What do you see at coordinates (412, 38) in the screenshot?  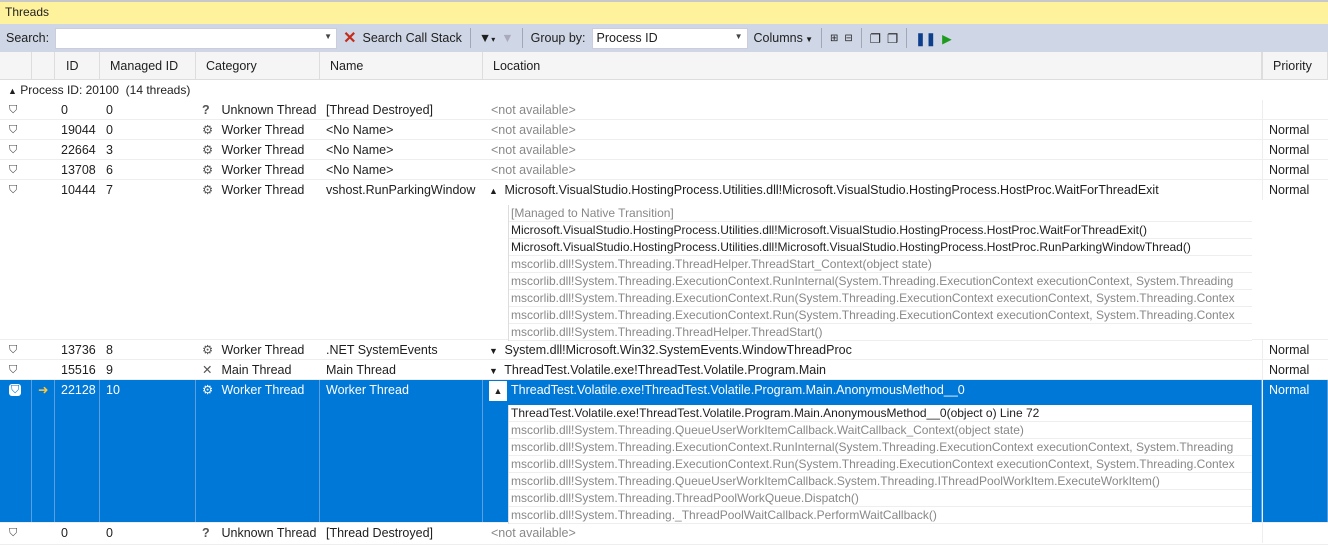 I see `search-call-stack-button: Search Call Stack` at bounding box center [412, 38].